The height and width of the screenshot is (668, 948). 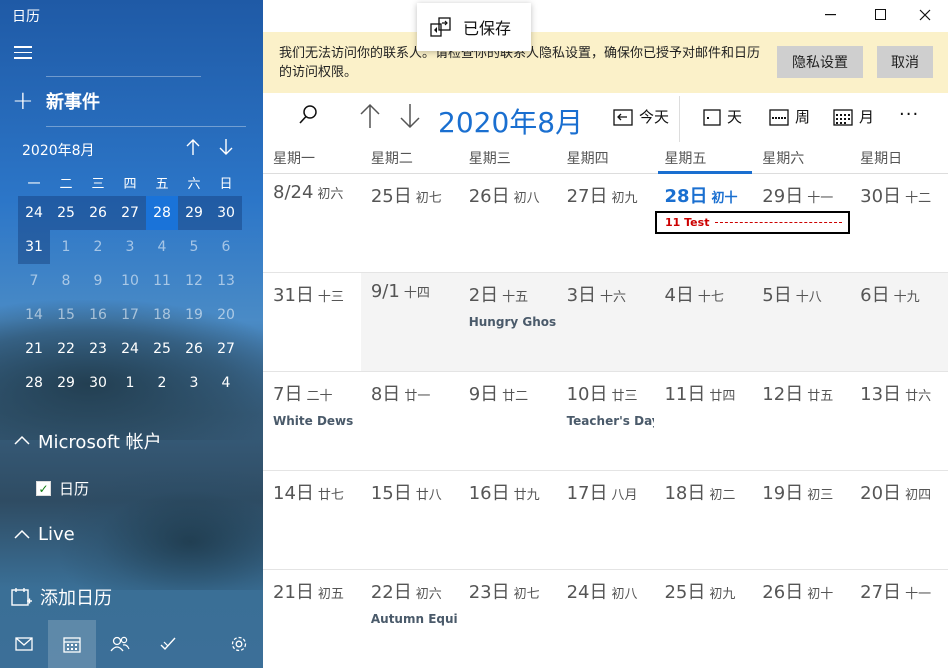 I want to click on day-cell: 20日 初四, so click(x=899, y=520).